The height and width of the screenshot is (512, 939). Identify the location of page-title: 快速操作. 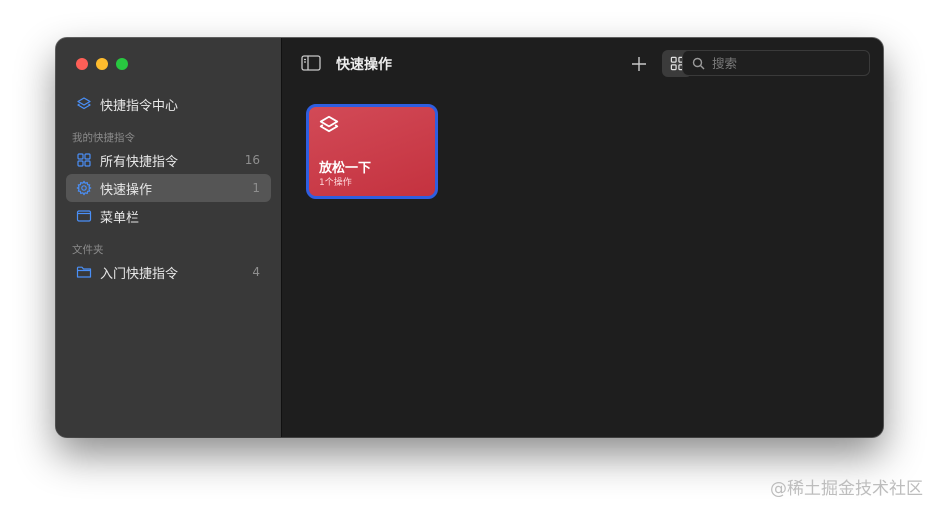
(364, 65).